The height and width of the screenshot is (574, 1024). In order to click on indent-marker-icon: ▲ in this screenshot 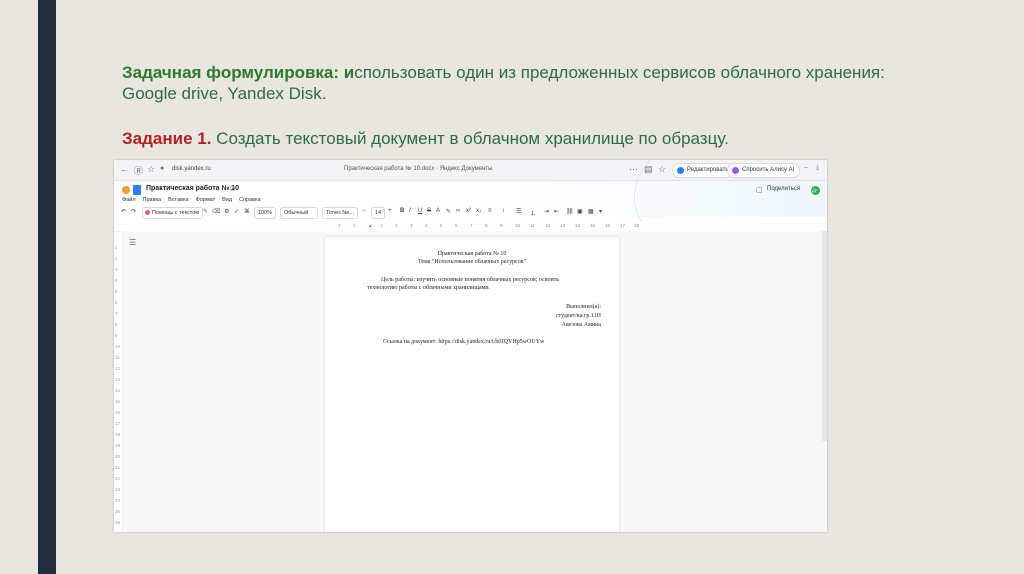, I will do `click(370, 225)`.